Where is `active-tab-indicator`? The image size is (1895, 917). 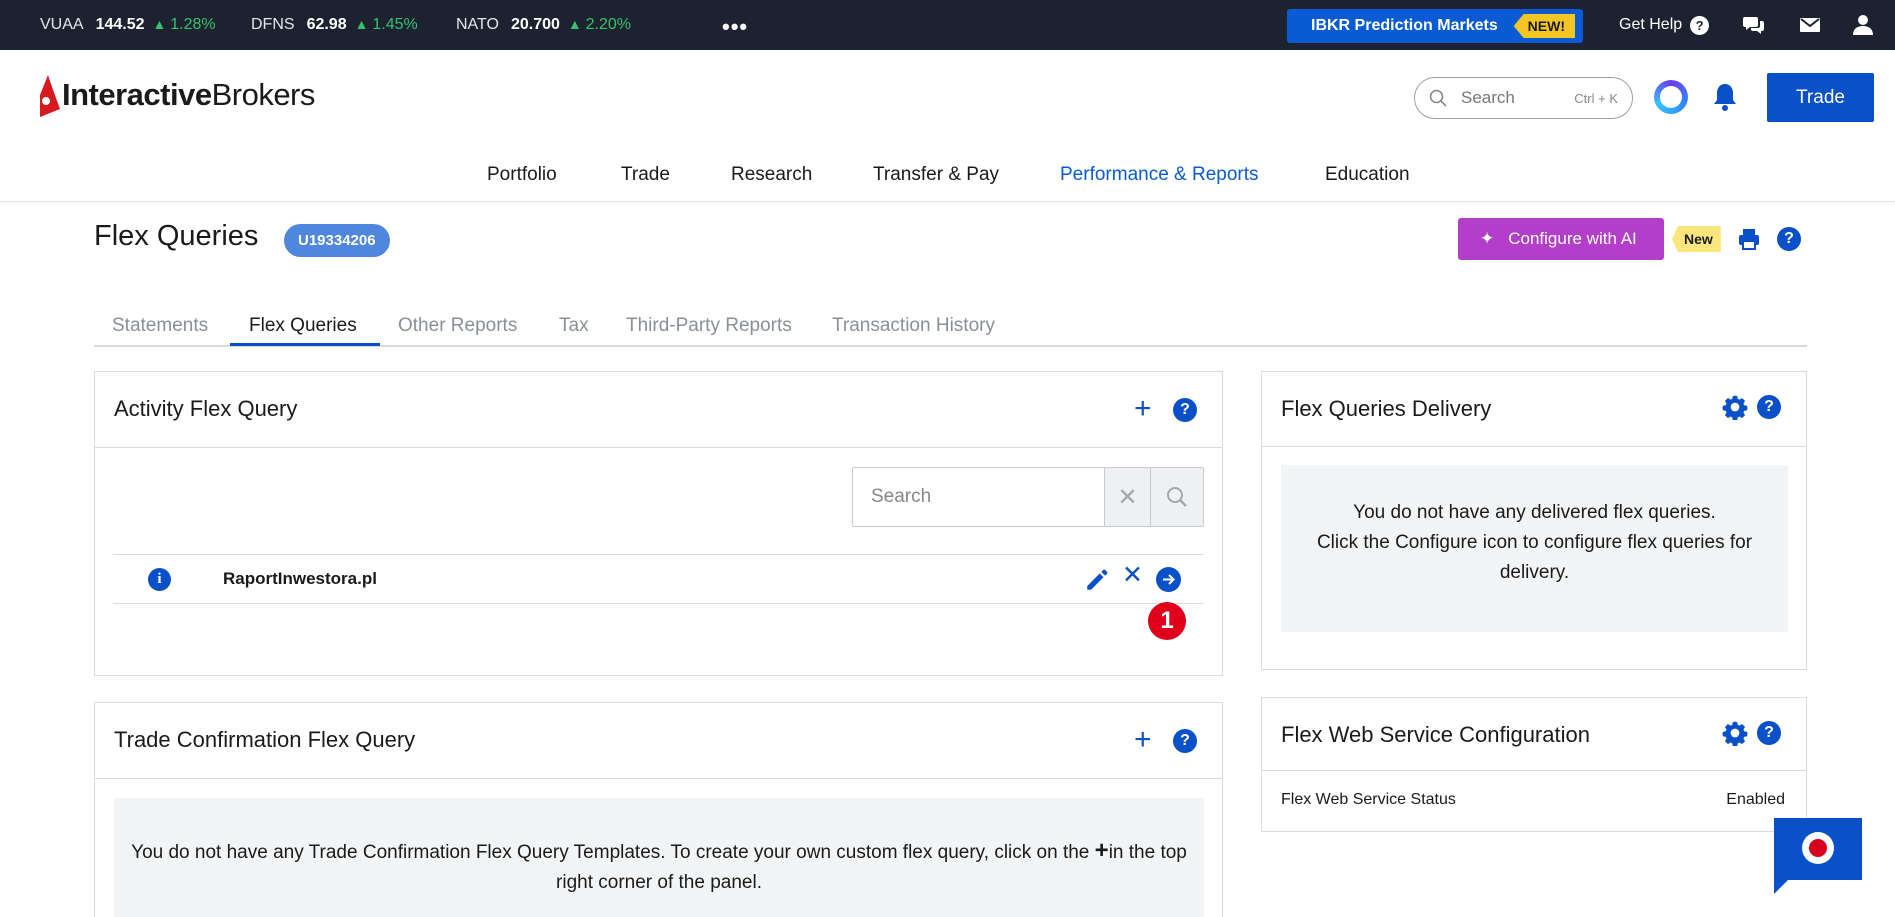 active-tab-indicator is located at coordinates (305, 344).